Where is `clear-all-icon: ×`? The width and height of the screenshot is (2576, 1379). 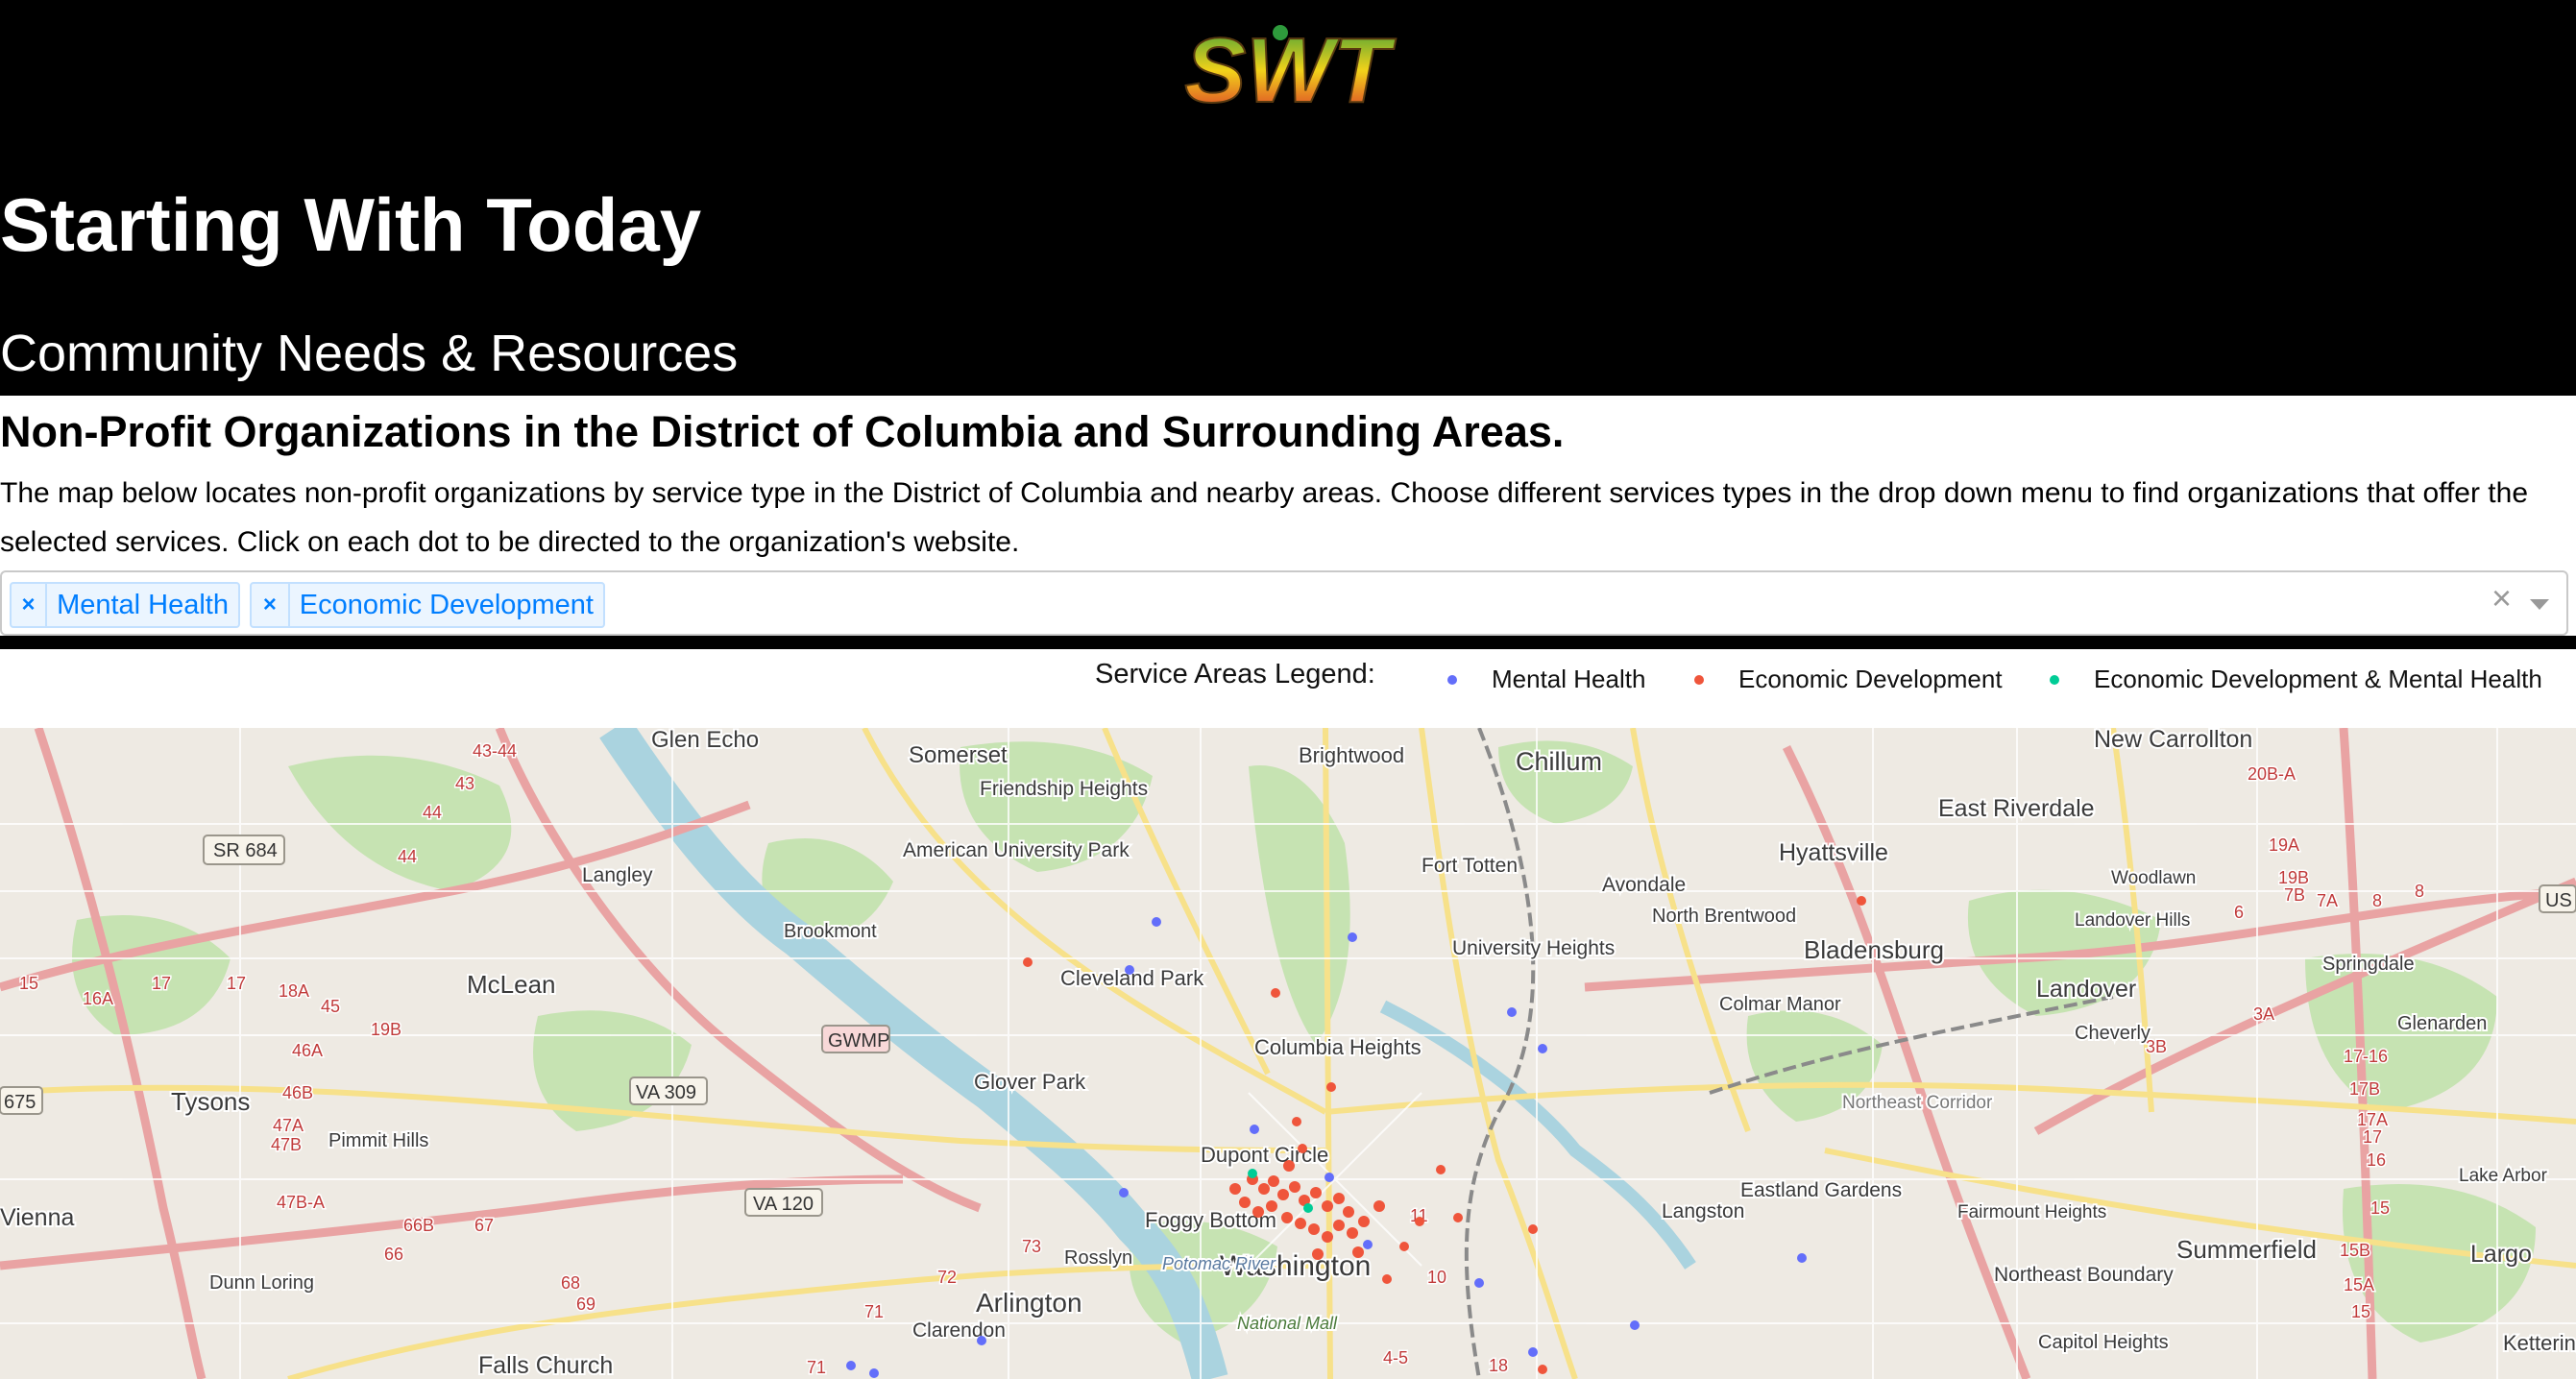 clear-all-icon: × is located at coordinates (2501, 598).